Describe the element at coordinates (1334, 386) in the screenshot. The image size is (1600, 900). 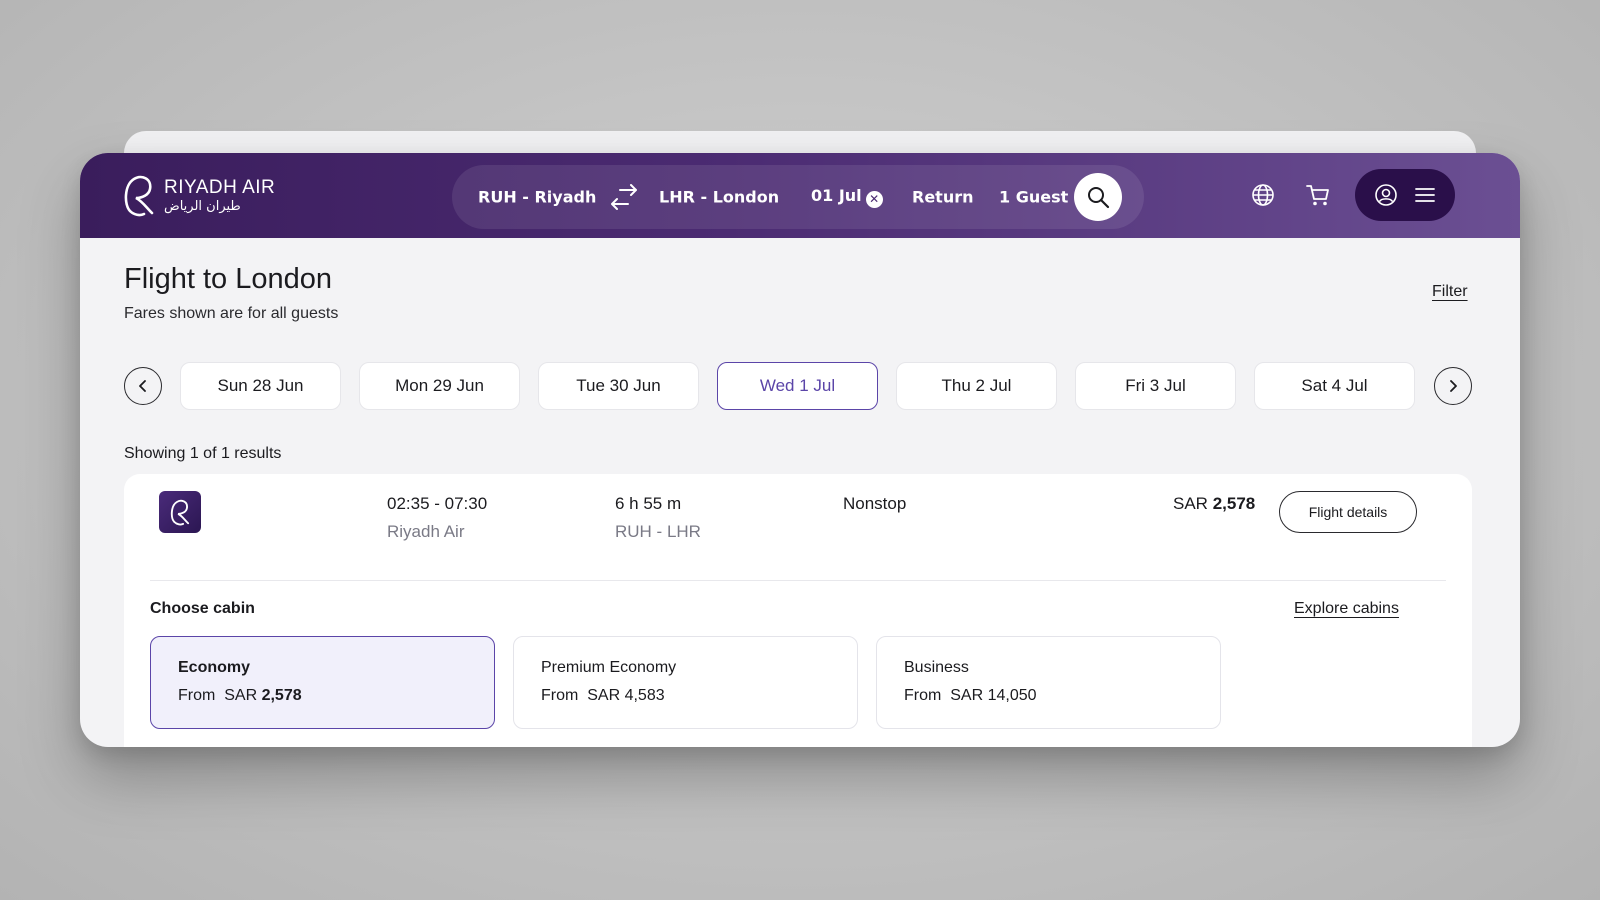
I see `date-option: Sat 4 Jul` at that location.